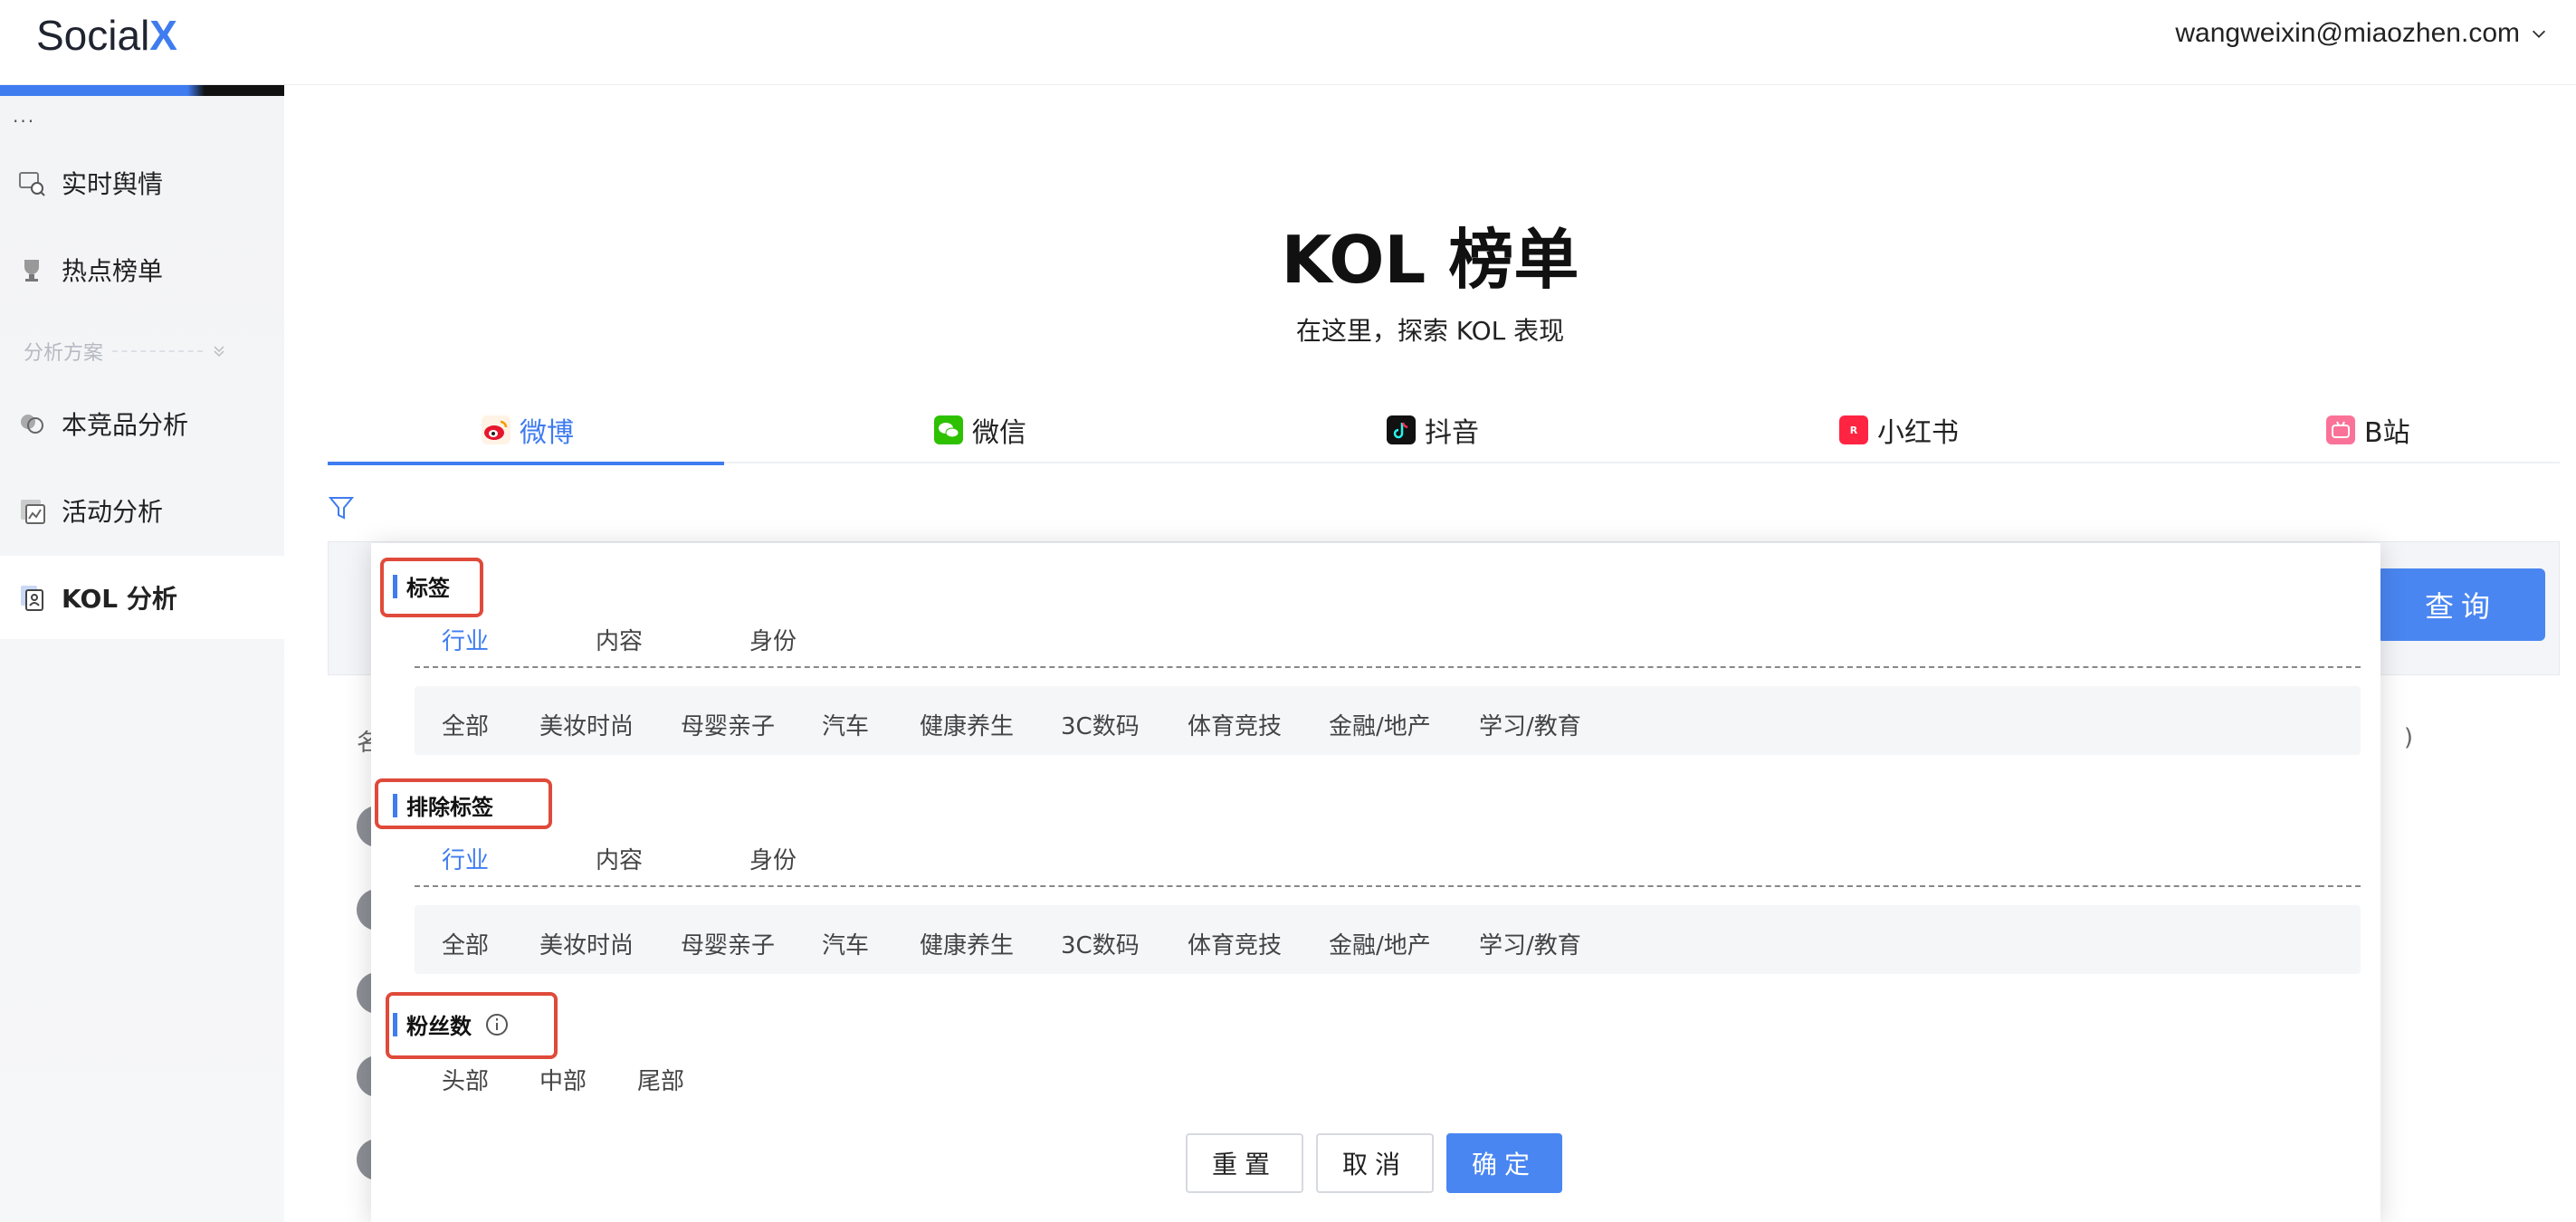 The image size is (2576, 1222). I want to click on sidebar-item-activity: 活动分析, so click(142, 510).